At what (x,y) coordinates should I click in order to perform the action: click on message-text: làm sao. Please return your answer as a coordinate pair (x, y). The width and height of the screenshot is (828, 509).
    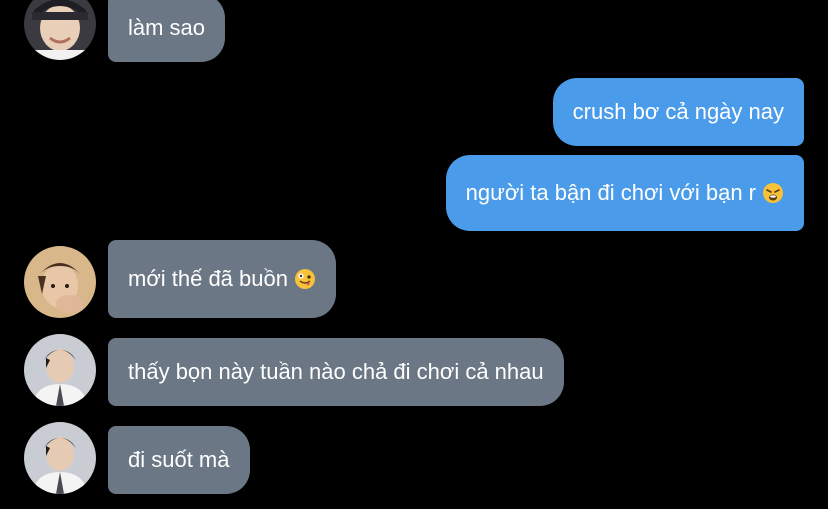
    Looking at the image, I should click on (167, 27).